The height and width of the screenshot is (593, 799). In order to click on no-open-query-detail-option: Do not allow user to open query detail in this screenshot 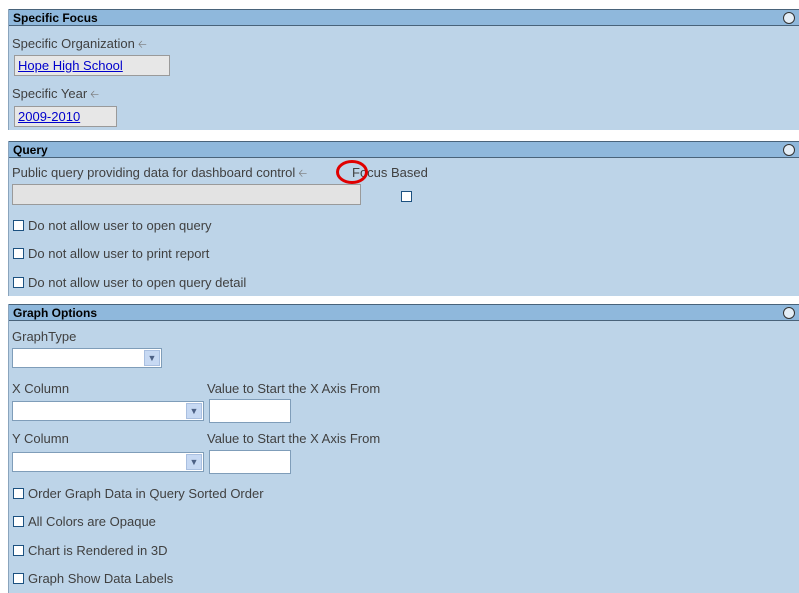, I will do `click(129, 283)`.